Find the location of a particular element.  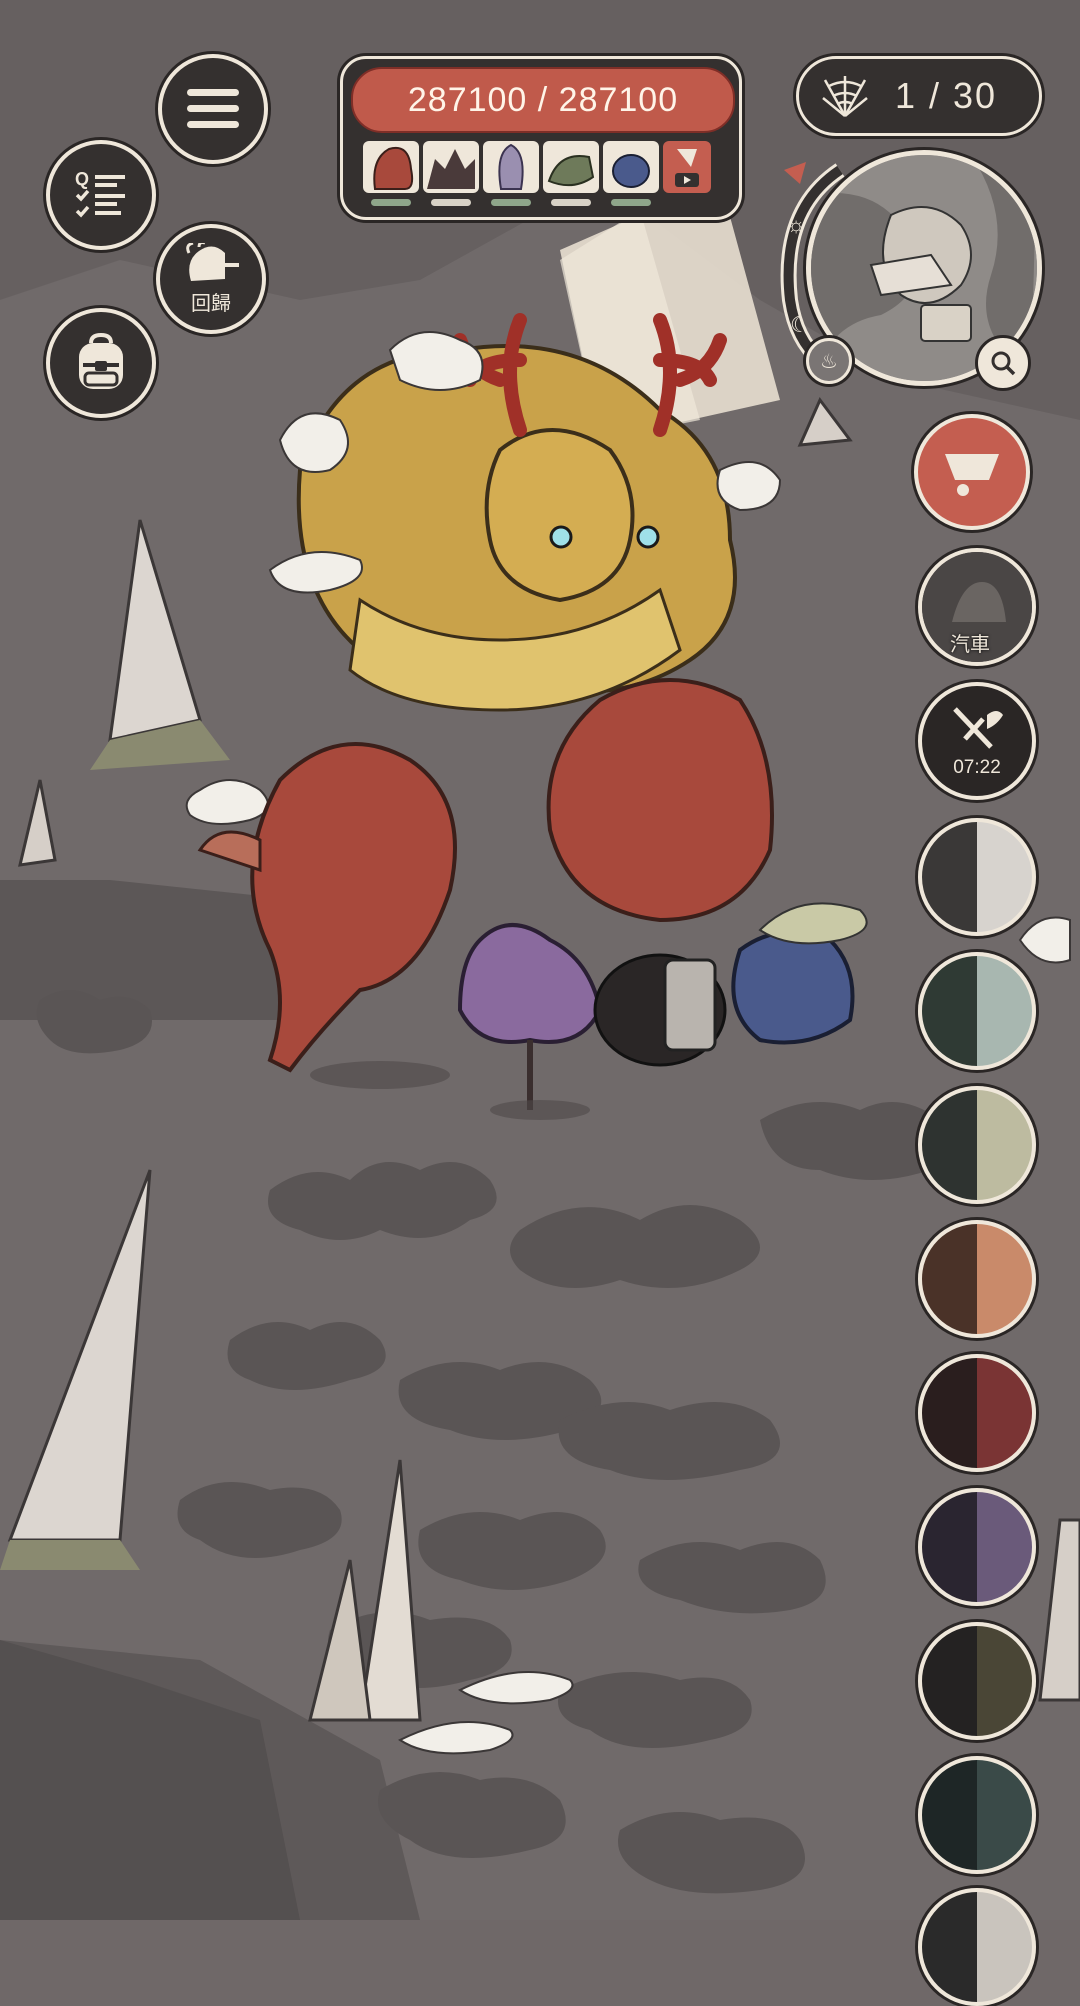

quest-button: Q is located at coordinates (101, 195).